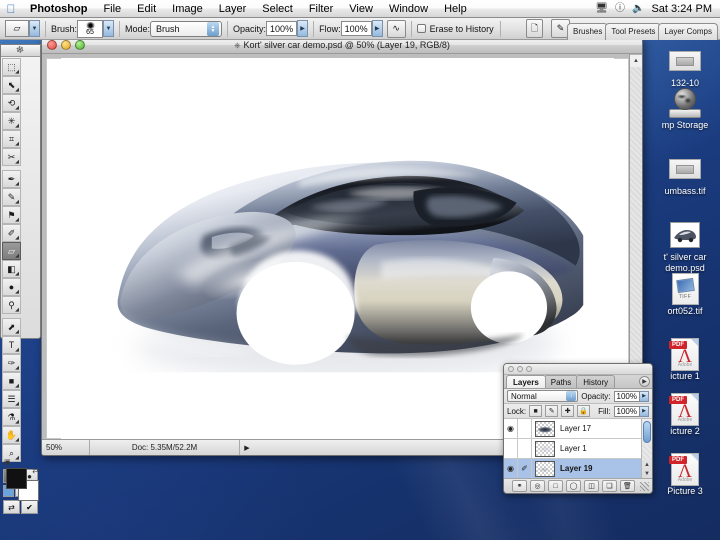 The image size is (720, 540). Describe the element at coordinates (543, 396) in the screenshot. I see `layer-blend-mode-select: Normal ↕` at that location.